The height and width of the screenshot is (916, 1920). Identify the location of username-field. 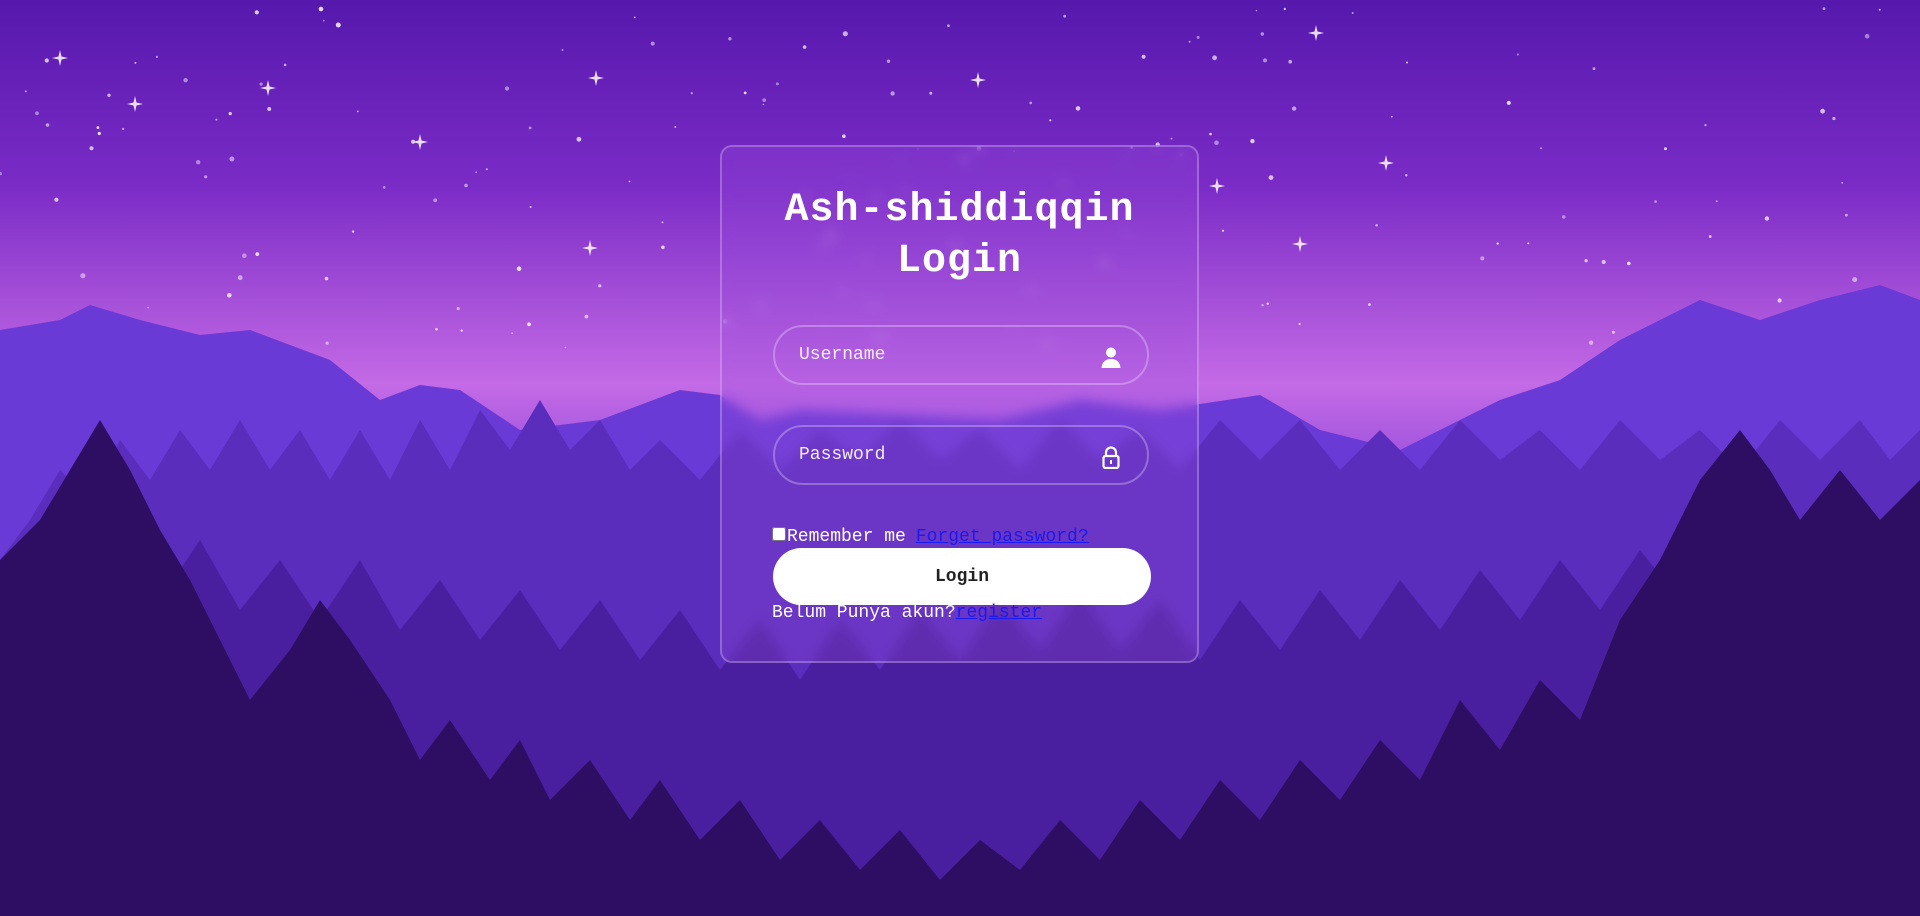
(961, 355).